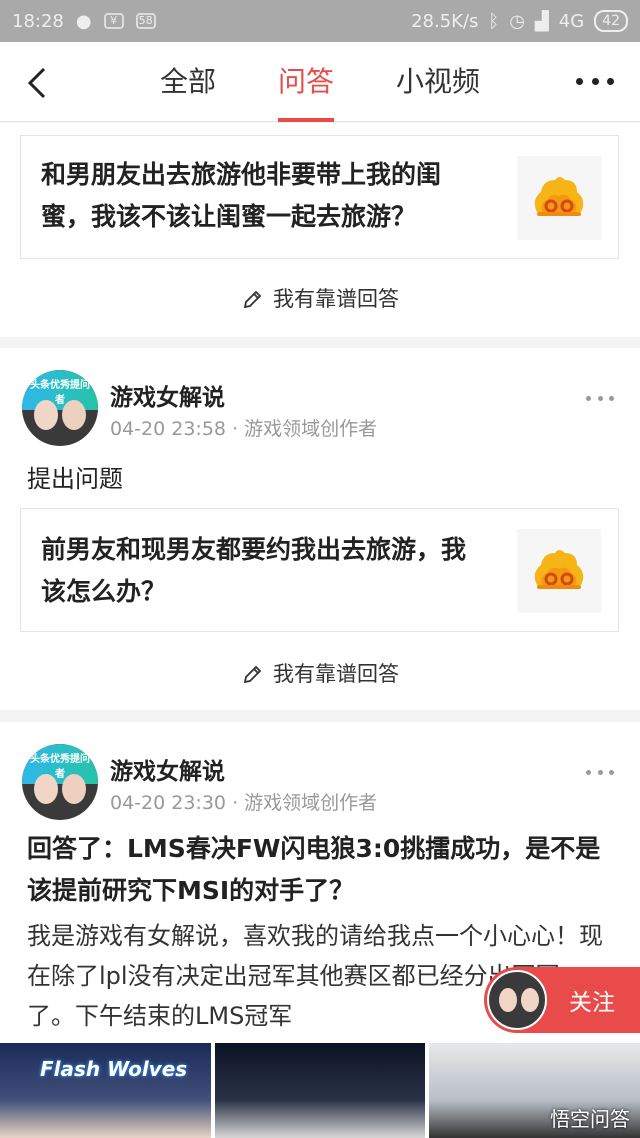 Image resolution: width=640 pixels, height=1138 pixels. What do you see at coordinates (38, 21) in the screenshot?
I see `status-time: 18:28` at bounding box center [38, 21].